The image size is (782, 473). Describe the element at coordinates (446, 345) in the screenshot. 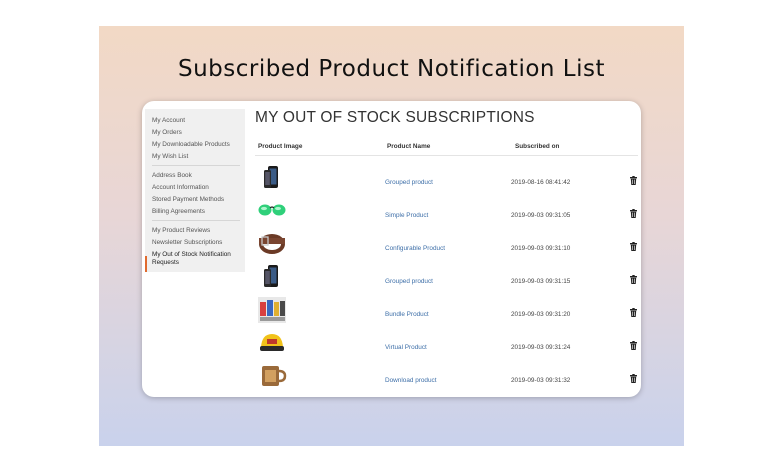

I see `table-row: Virtual Product 2019-09-03 09:31:24` at that location.